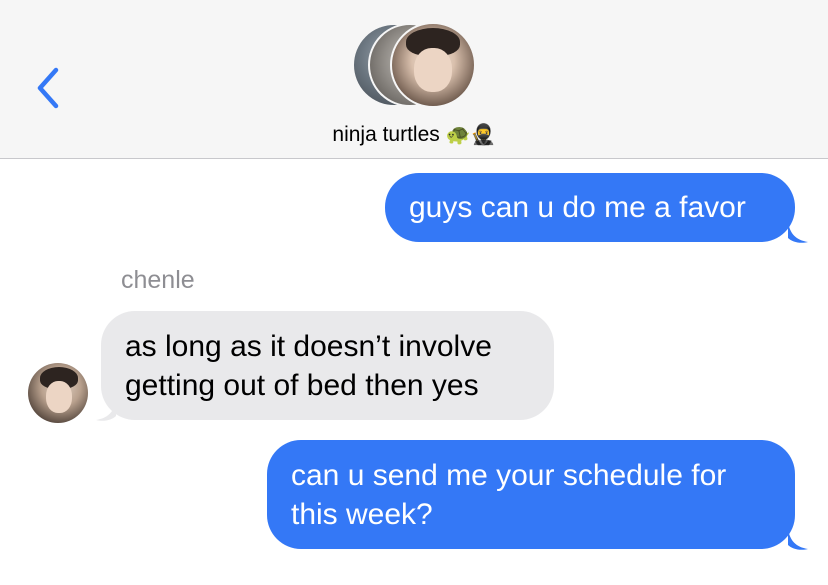 This screenshot has width=828, height=585. What do you see at coordinates (58, 393) in the screenshot?
I see `sender-avatar` at bounding box center [58, 393].